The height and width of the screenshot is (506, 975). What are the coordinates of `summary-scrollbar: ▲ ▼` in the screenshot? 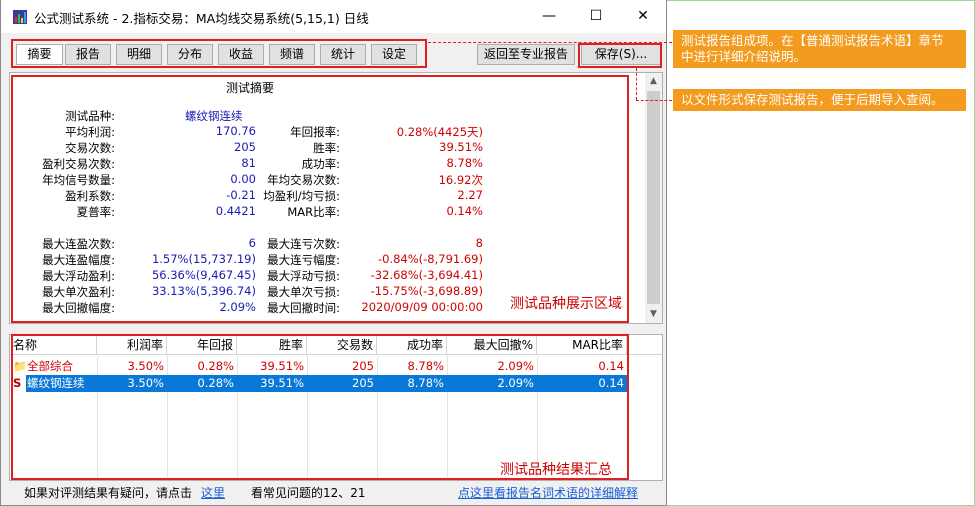 It's located at (653, 198).